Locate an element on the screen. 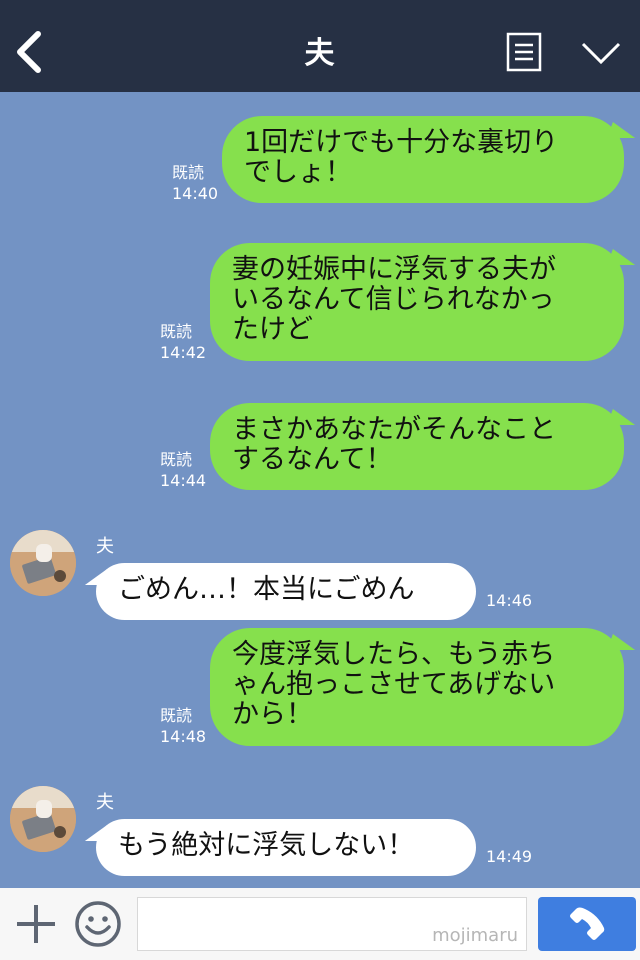 Image resolution: width=640 pixels, height=960 pixels. call-button is located at coordinates (587, 924).